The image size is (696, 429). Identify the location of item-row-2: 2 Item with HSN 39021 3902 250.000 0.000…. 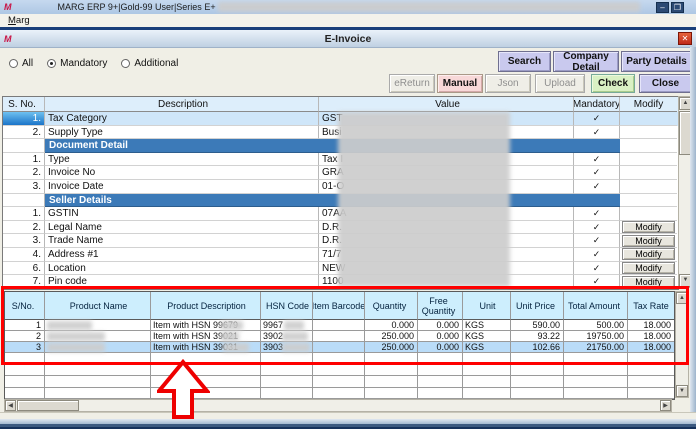
(339, 336).